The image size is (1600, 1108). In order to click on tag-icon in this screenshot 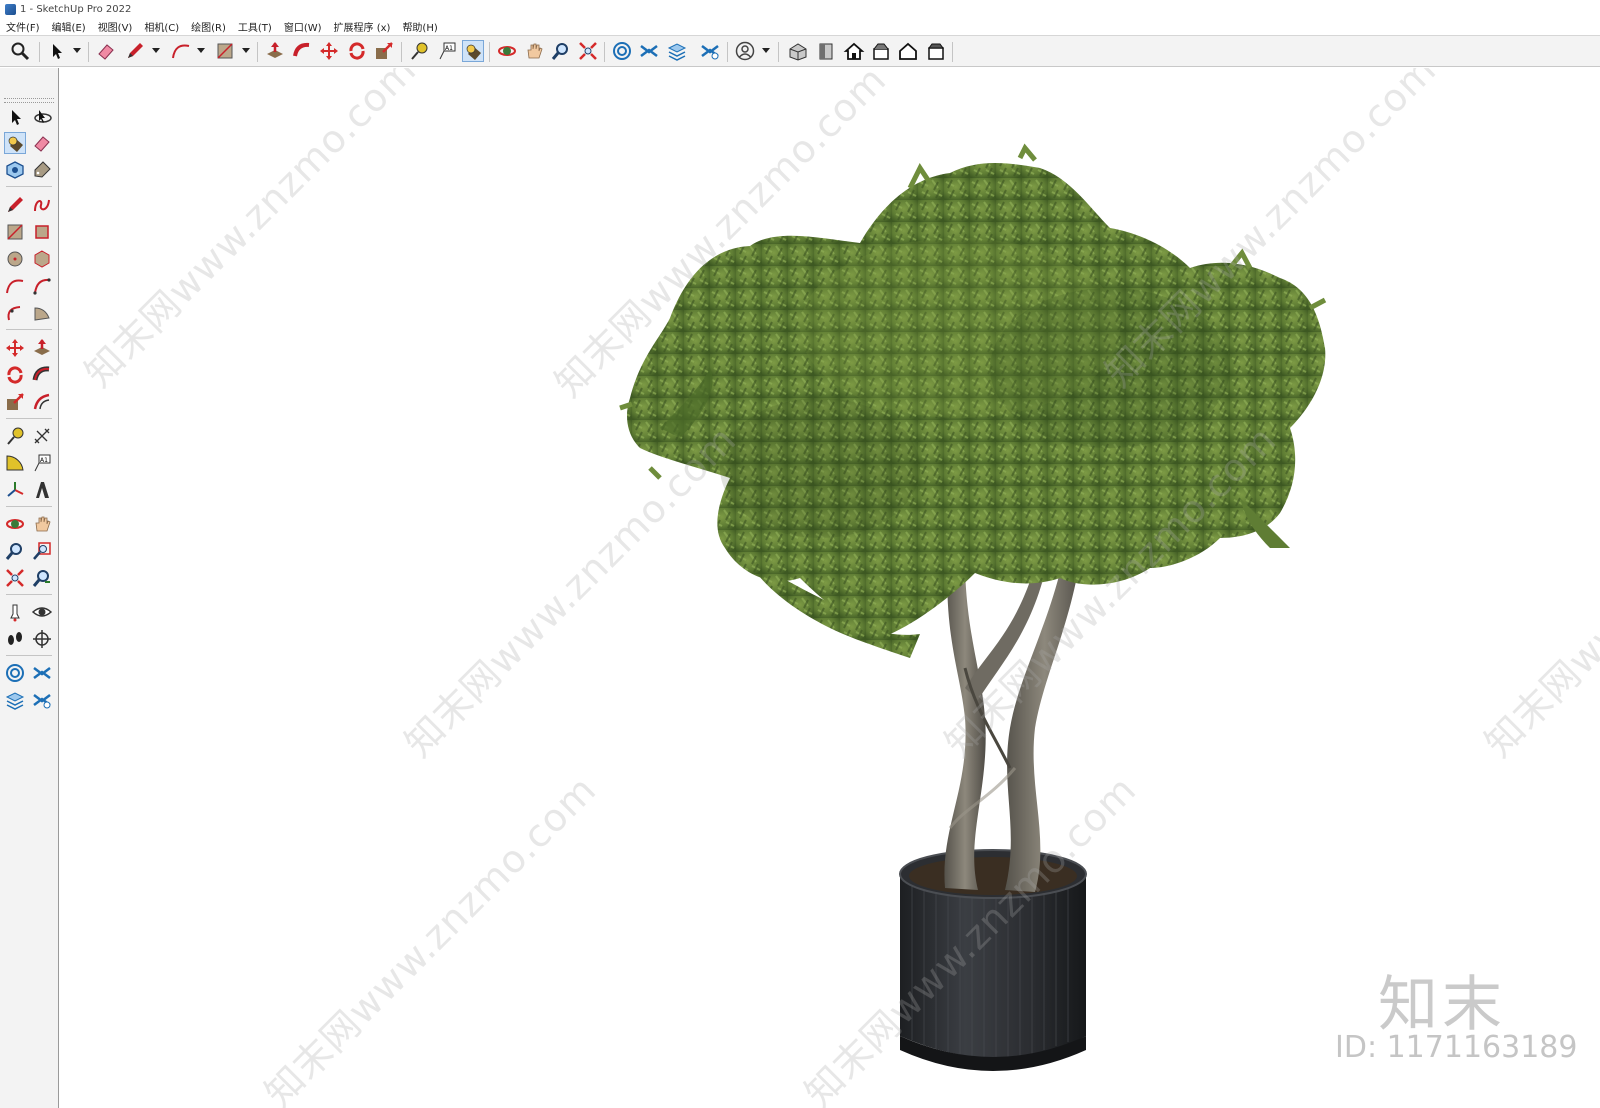, I will do `click(42, 170)`.